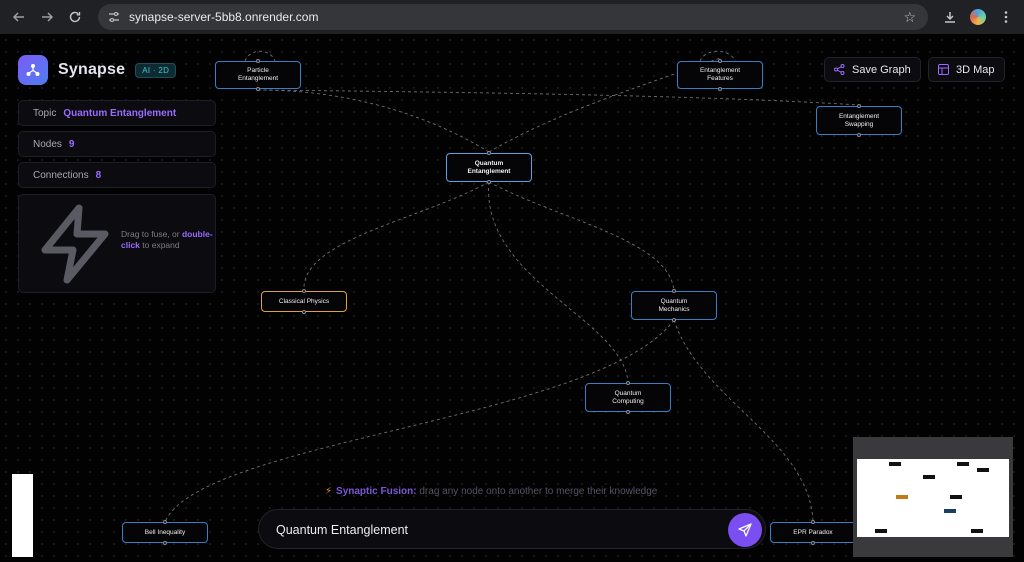  Describe the element at coordinates (258, 70) in the screenshot. I see `node-label-line1: Particle` at that location.